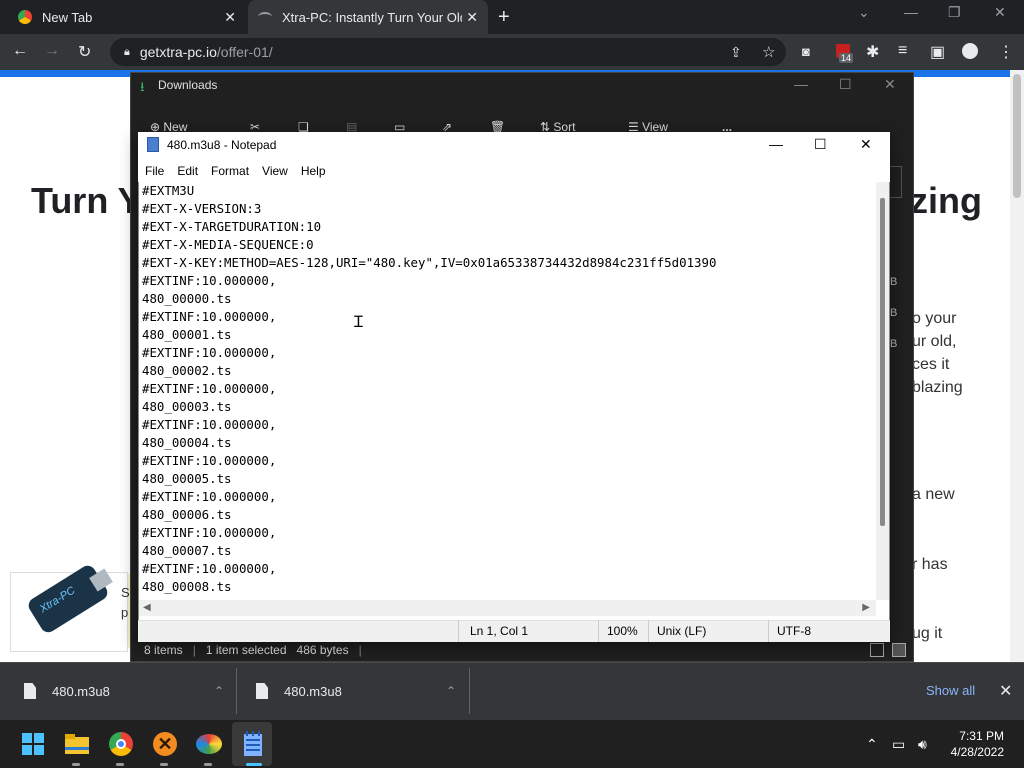 This screenshot has width=1024, height=768. Describe the element at coordinates (899, 650) in the screenshot. I see `tiles-view-icon` at that location.